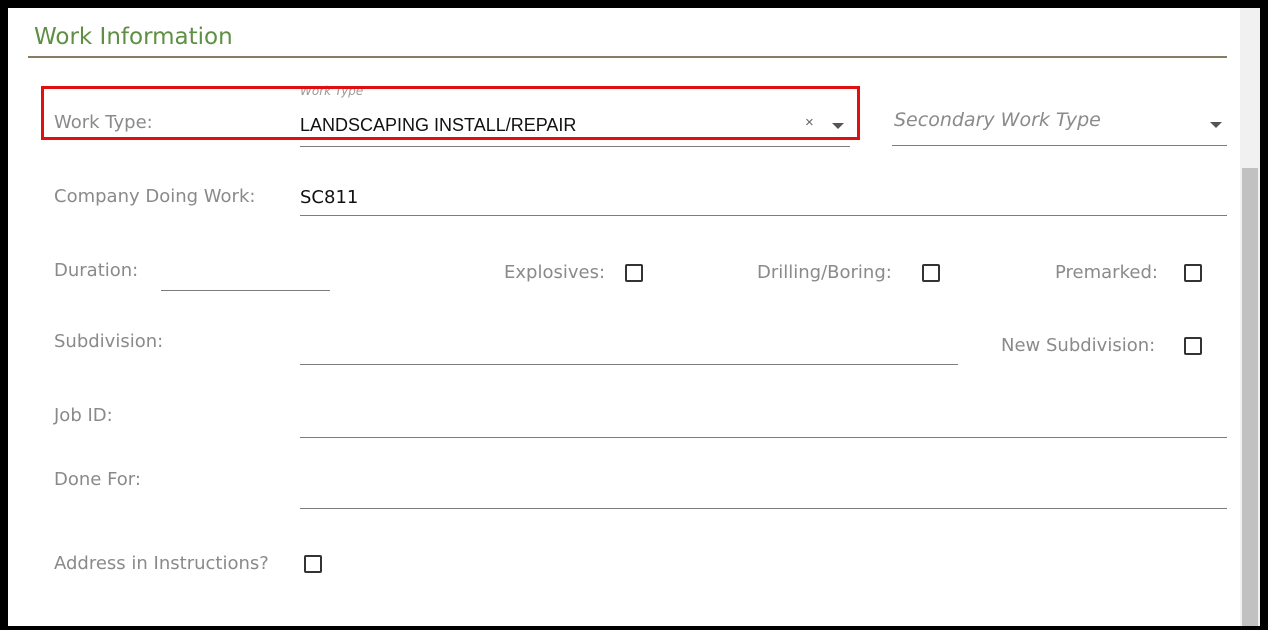 The image size is (1268, 630). Describe the element at coordinates (155, 196) in the screenshot. I see `company-label: Company Doing Work:` at that location.